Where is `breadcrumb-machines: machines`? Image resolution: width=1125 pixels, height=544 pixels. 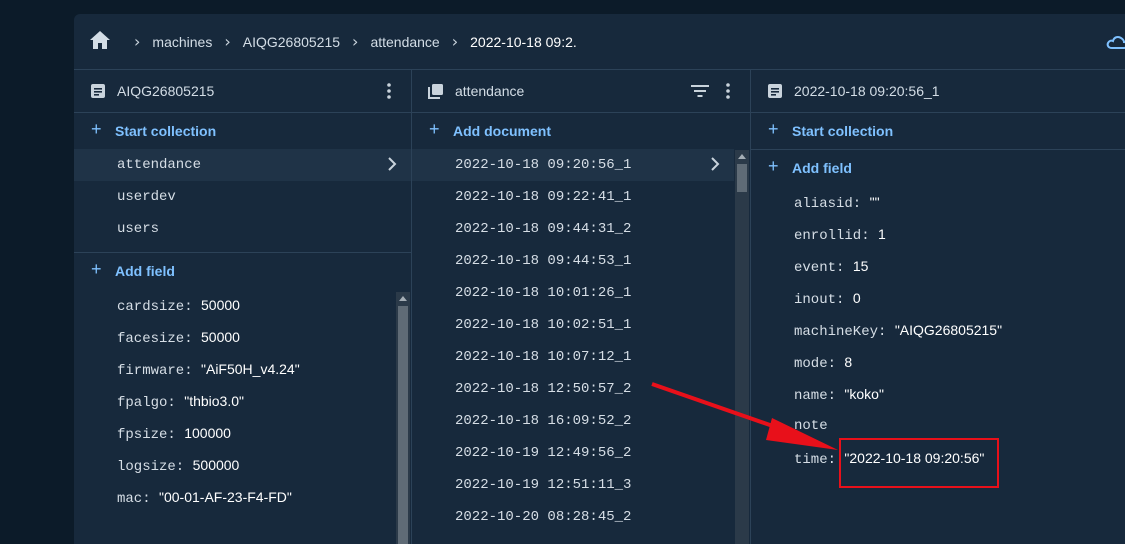 breadcrumb-machines: machines is located at coordinates (182, 42).